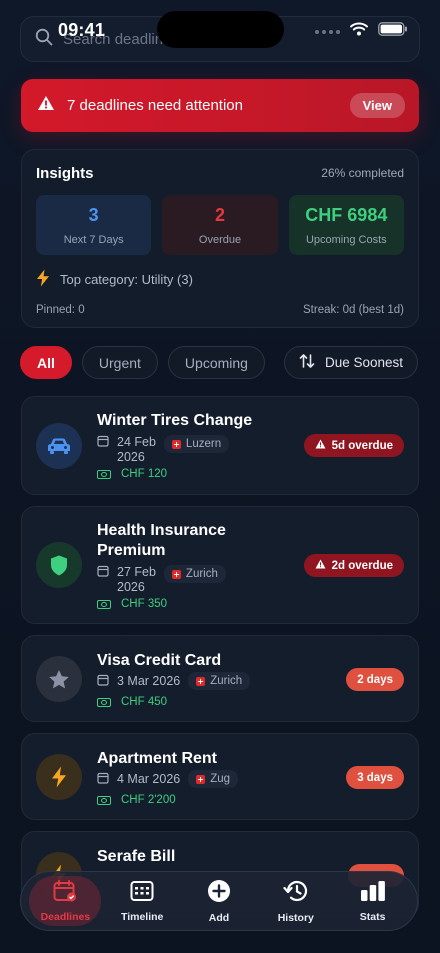  I want to click on deadline-date-line1: 24 Feb, so click(136, 442).